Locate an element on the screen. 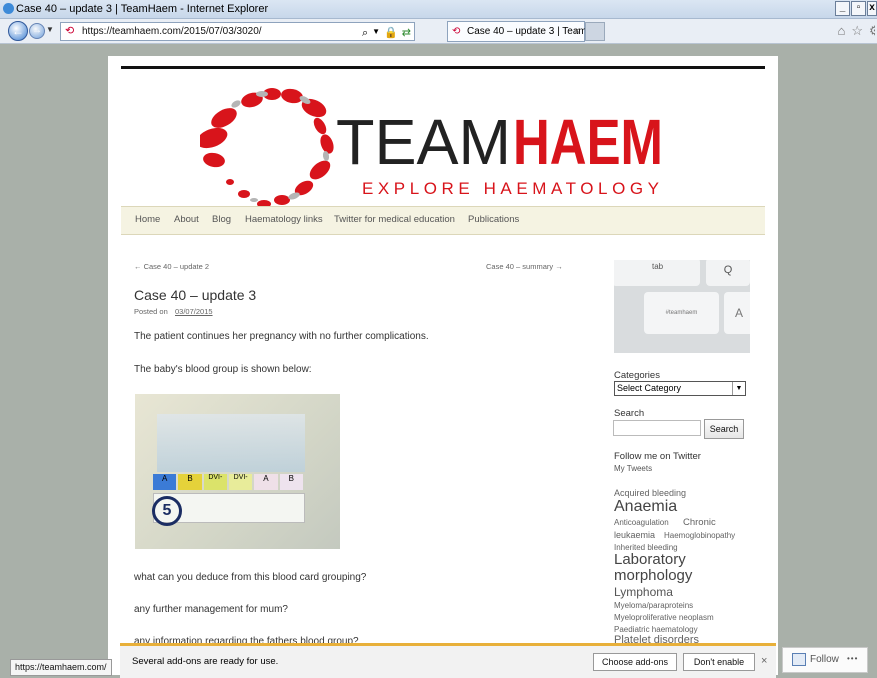 The image size is (877, 678). follow-label: Follow is located at coordinates (824, 659).